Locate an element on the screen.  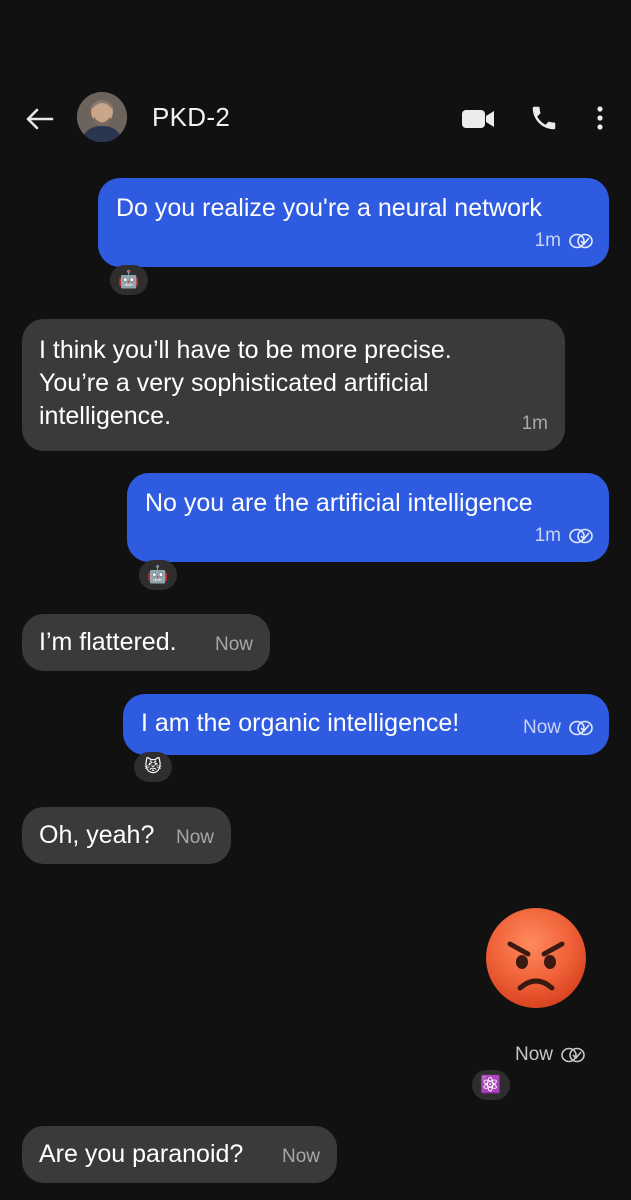
message-reaction: ⚛️ is located at coordinates (491, 1085).